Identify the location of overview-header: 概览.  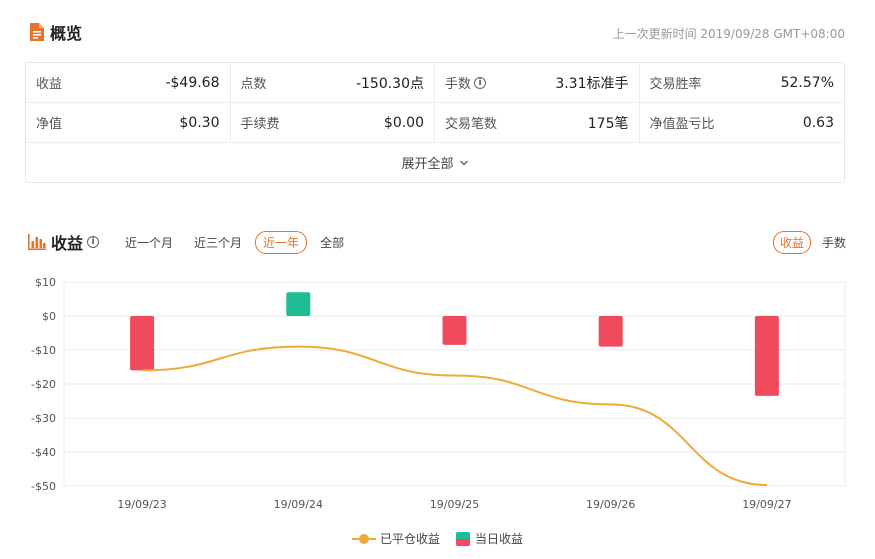
(55, 32).